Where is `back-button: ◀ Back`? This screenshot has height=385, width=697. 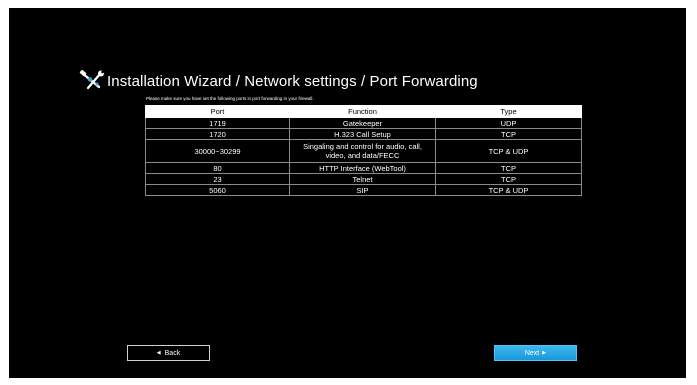
back-button: ◀ Back is located at coordinates (168, 353).